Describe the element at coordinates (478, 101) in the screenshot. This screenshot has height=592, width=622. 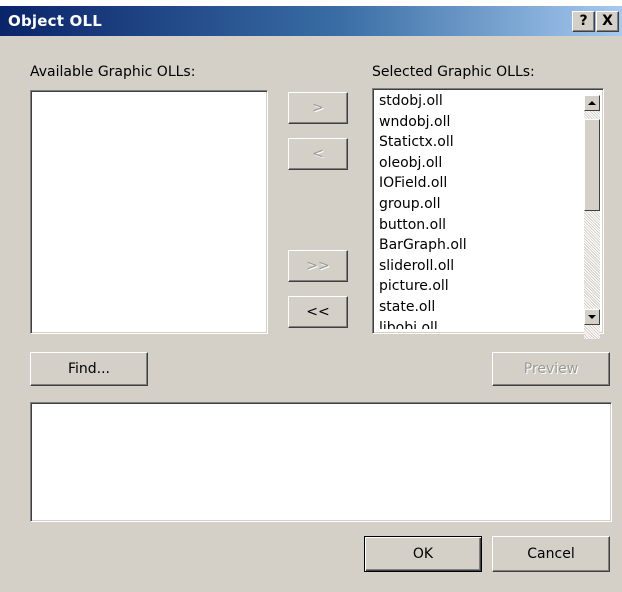
I see `list-item: stdobj.oll` at that location.